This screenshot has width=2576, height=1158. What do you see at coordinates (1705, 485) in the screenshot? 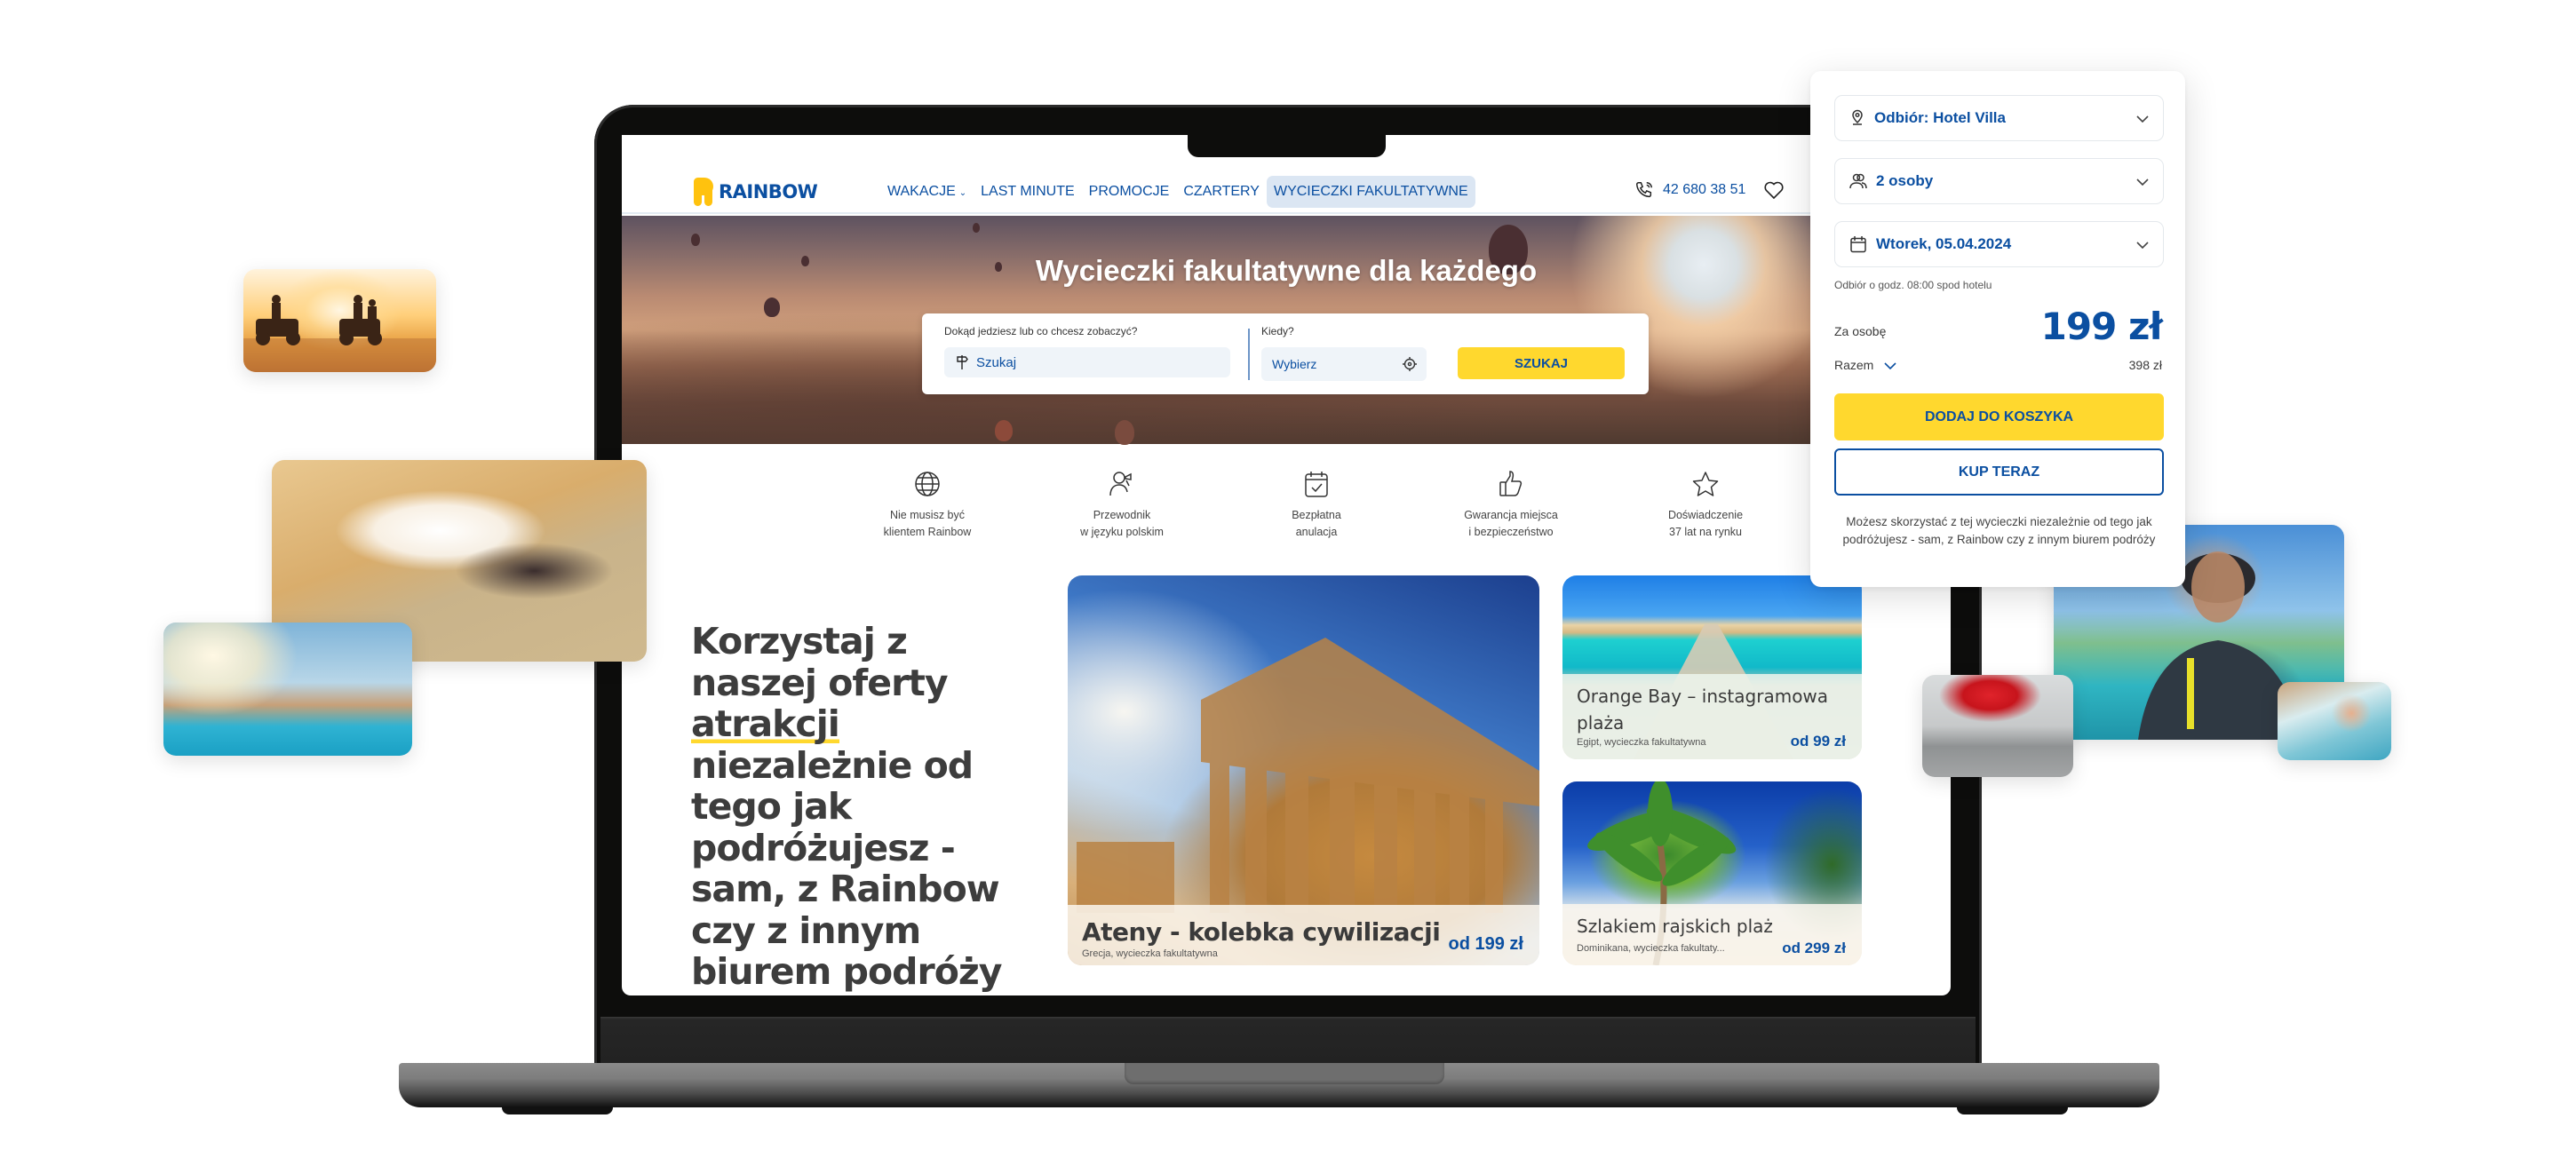
I see `star-icon` at bounding box center [1705, 485].